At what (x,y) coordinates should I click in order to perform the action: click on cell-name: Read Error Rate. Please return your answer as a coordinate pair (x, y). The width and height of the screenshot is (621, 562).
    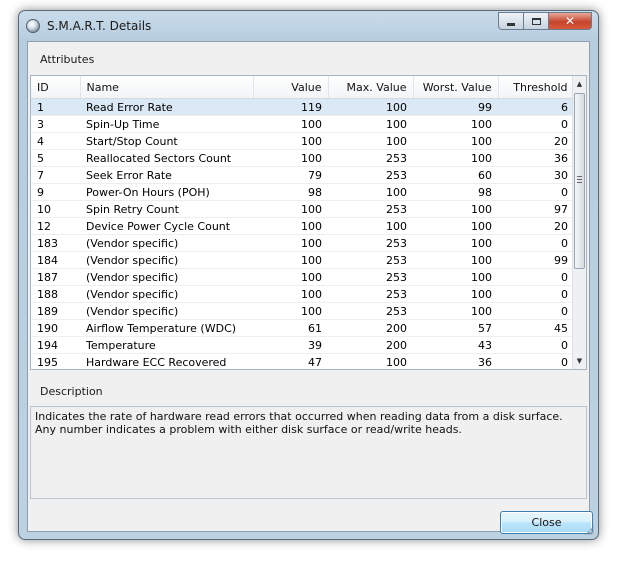
    Looking at the image, I should click on (166, 107).